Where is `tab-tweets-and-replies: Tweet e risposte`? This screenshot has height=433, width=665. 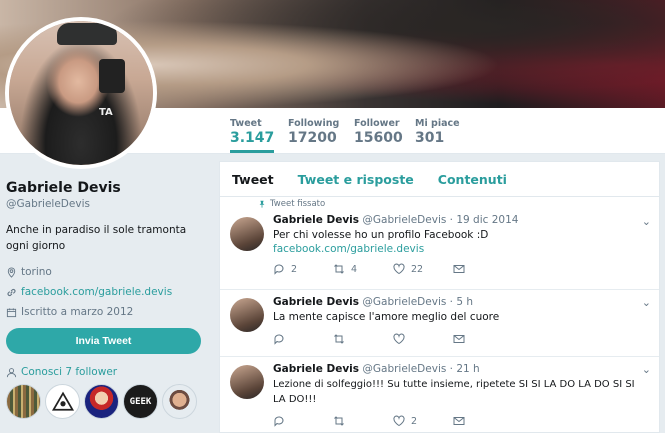
tab-tweets-and-replies: Tweet e risposte is located at coordinates (356, 179).